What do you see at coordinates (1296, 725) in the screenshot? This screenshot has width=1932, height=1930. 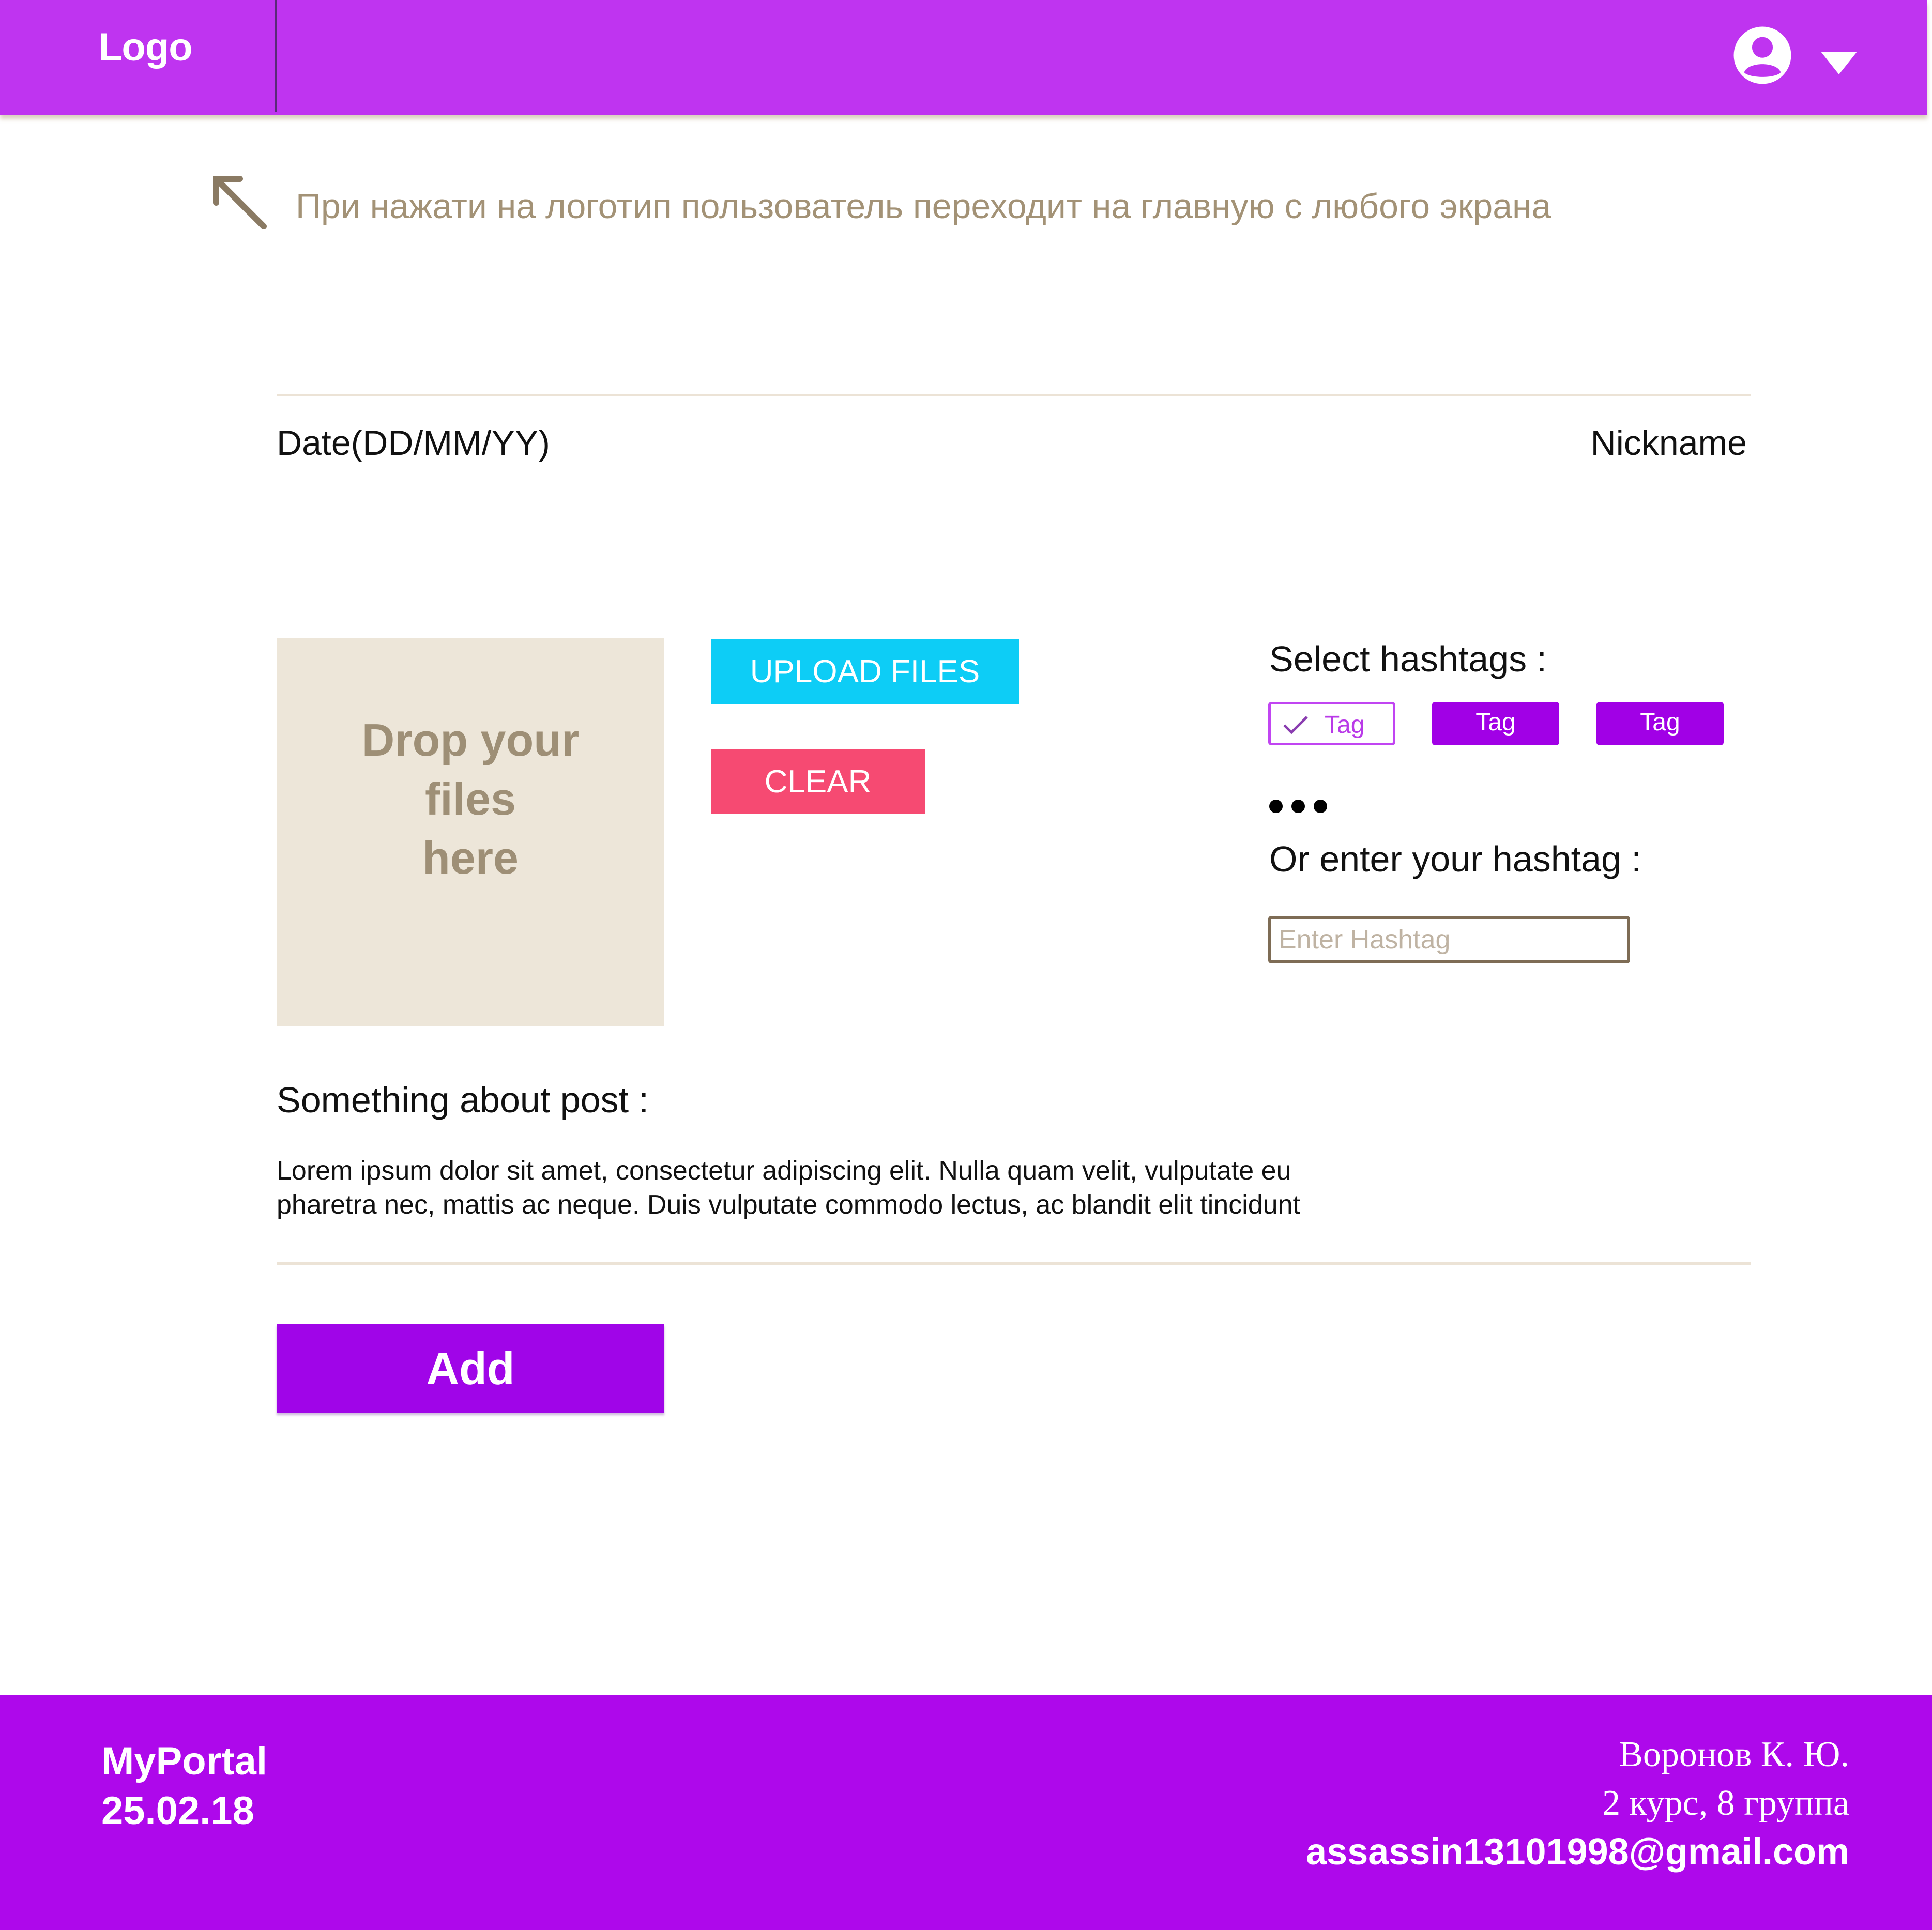 I see `checkmark-icon` at bounding box center [1296, 725].